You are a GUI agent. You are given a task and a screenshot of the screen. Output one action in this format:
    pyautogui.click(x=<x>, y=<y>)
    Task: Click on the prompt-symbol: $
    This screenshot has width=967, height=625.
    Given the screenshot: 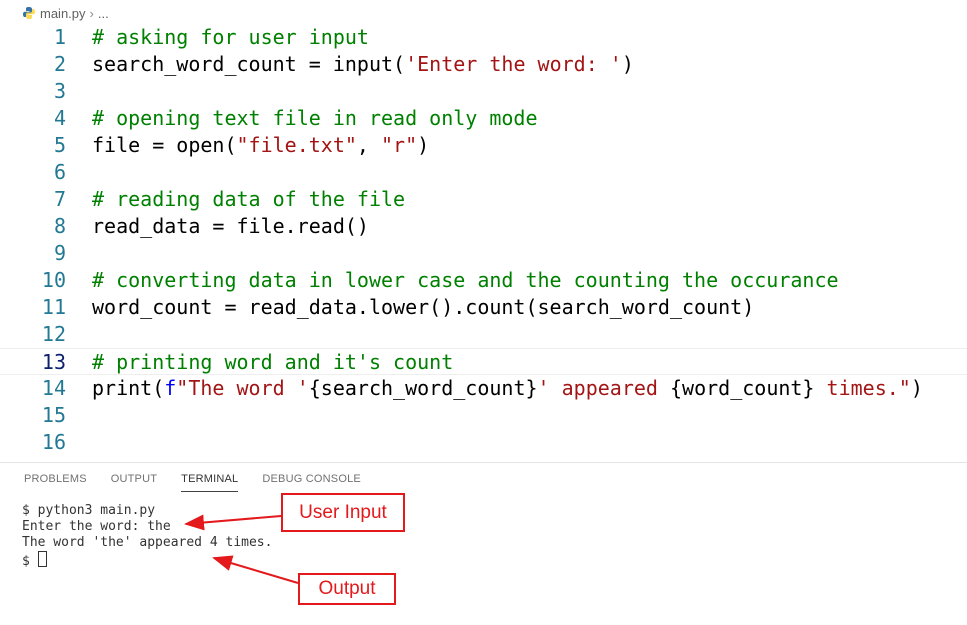 What is the action you would take?
    pyautogui.click(x=30, y=561)
    